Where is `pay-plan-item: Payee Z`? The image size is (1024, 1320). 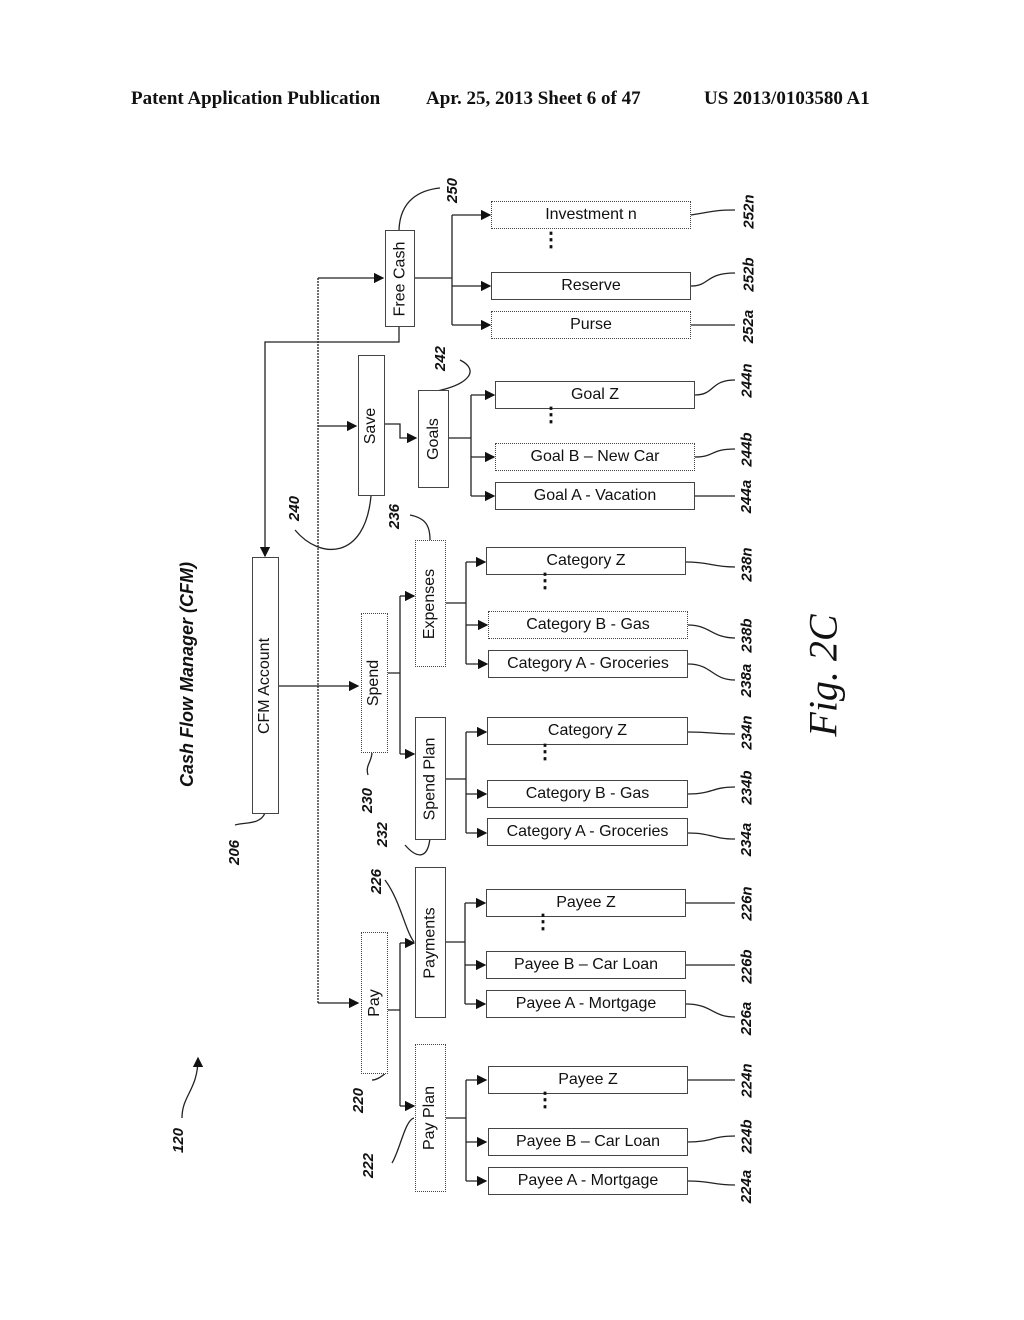 pay-plan-item: Payee Z is located at coordinates (588, 1080).